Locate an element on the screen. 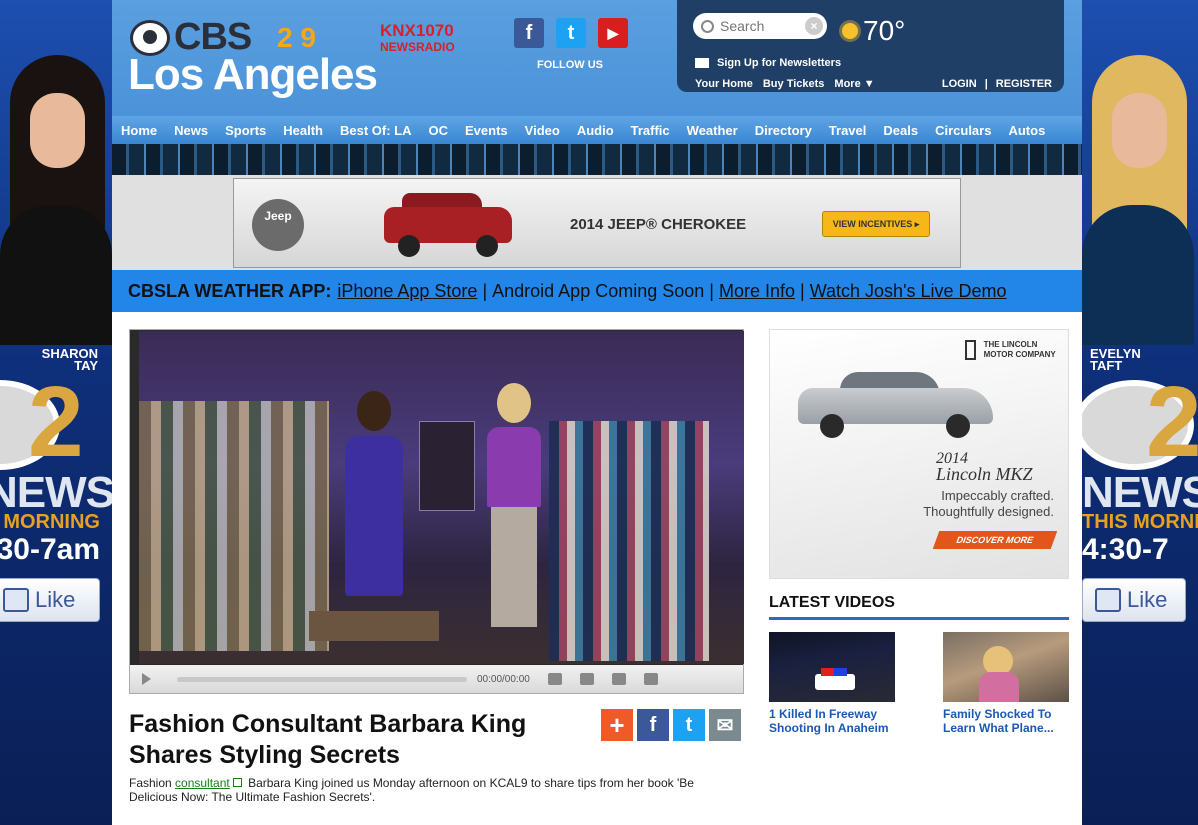 Image resolution: width=1198 pixels, height=825 pixels. youtube-icon: ▶ is located at coordinates (613, 33).